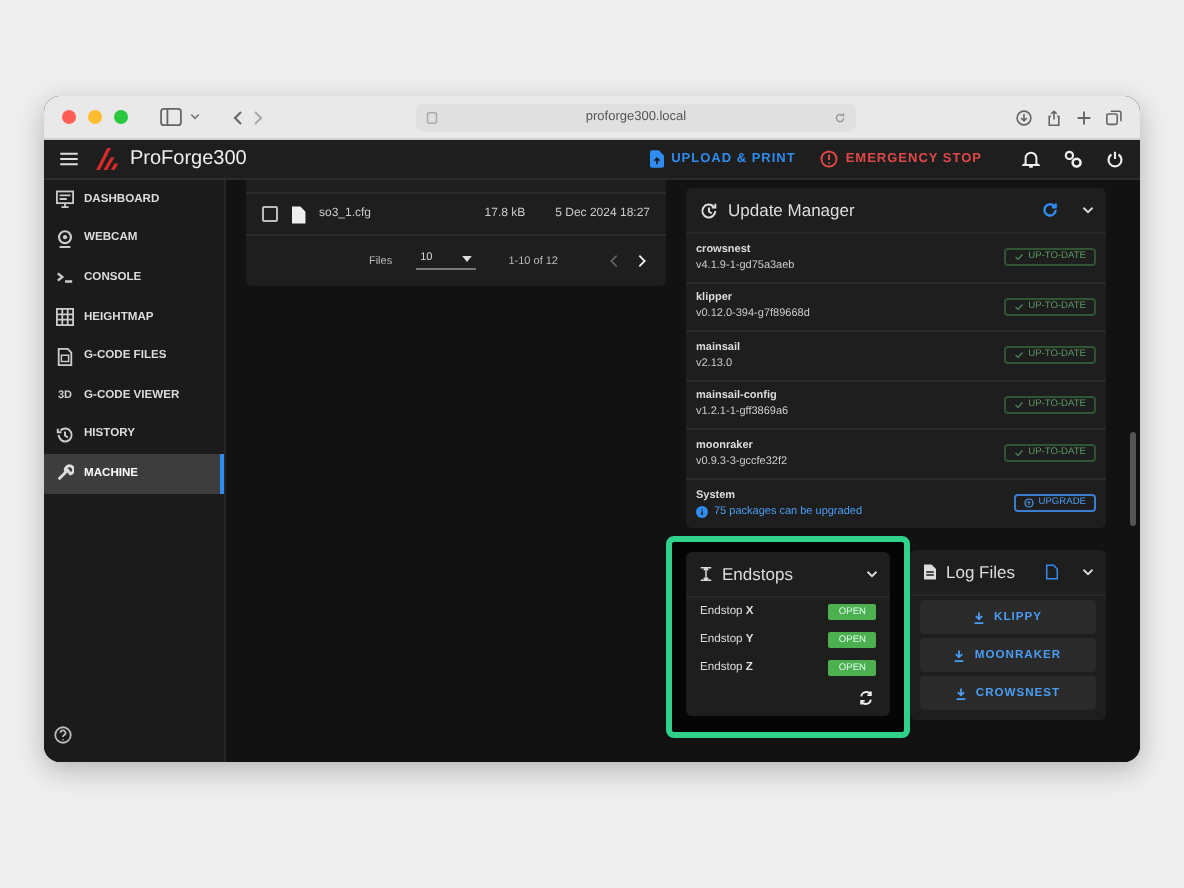 This screenshot has height=888, width=1184. Describe the element at coordinates (1031, 159) in the screenshot. I see `bell-icon` at that location.